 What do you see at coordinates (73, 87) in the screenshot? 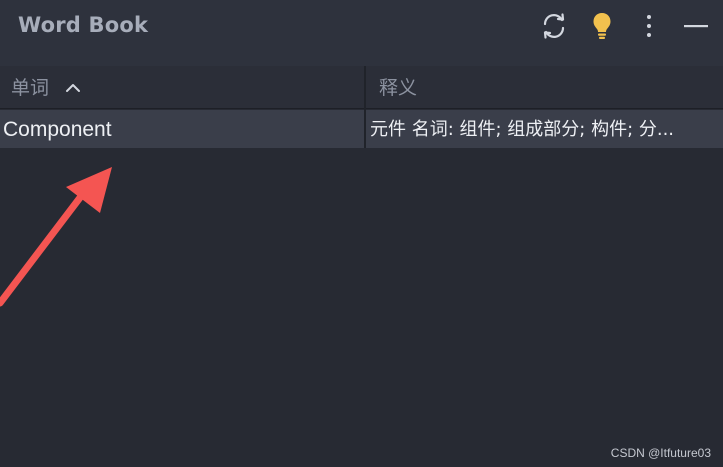
I see `chevron-up-icon` at bounding box center [73, 87].